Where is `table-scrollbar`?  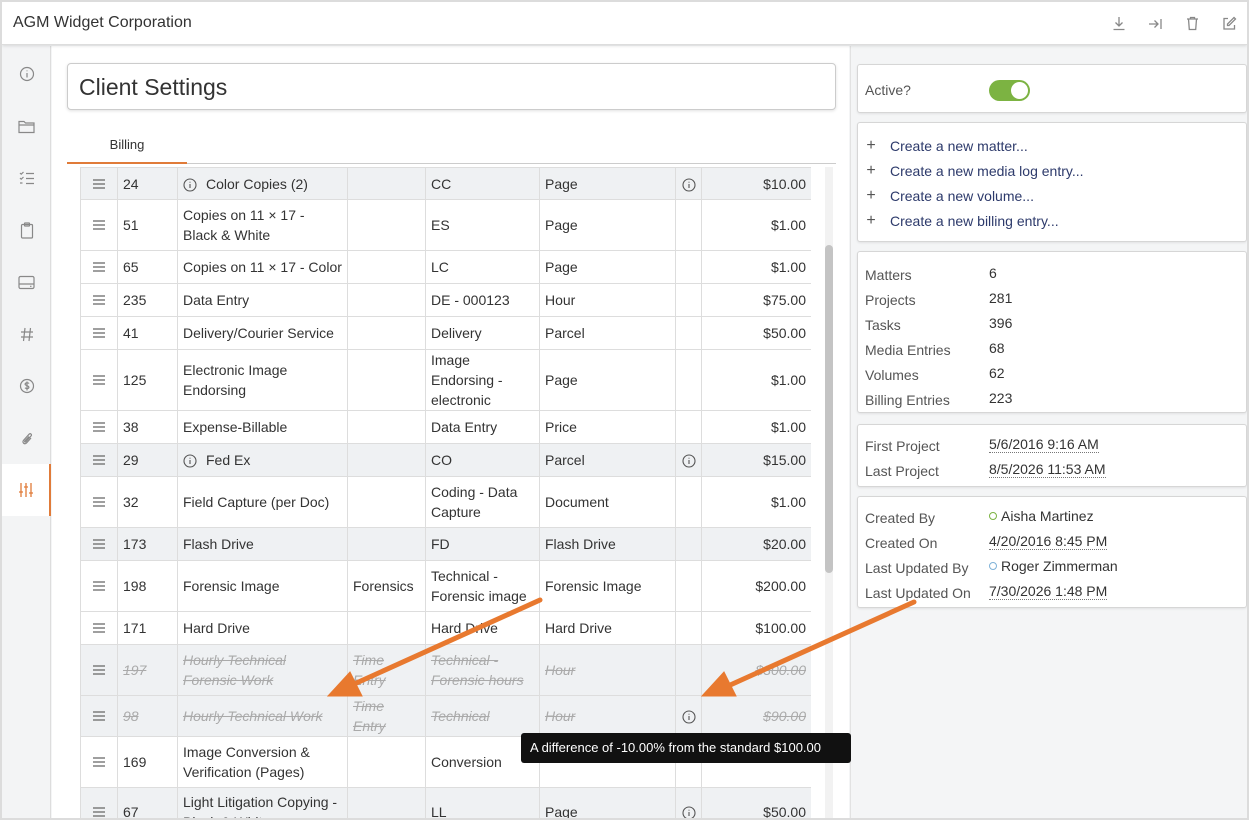
table-scrollbar is located at coordinates (829, 492).